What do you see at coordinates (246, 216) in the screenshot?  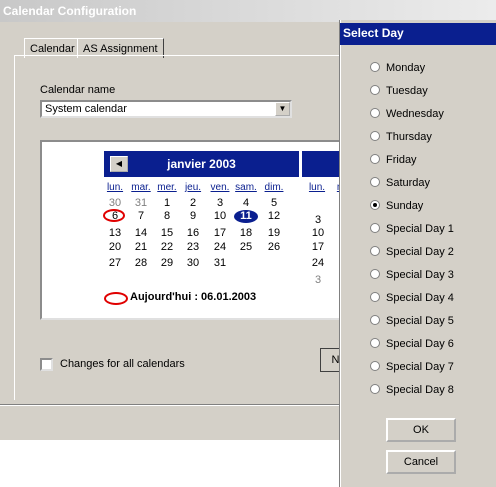 I see `selected-day: 11` at bounding box center [246, 216].